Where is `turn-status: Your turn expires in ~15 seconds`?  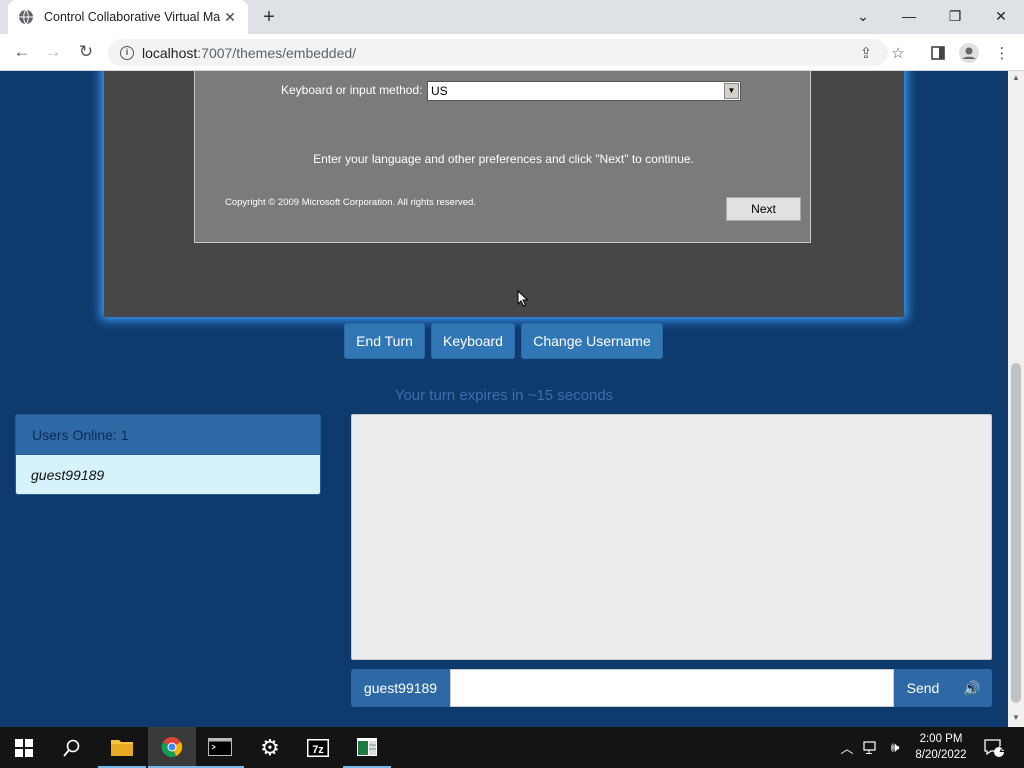
turn-status: Your turn expires in ~15 seconds is located at coordinates (504, 395).